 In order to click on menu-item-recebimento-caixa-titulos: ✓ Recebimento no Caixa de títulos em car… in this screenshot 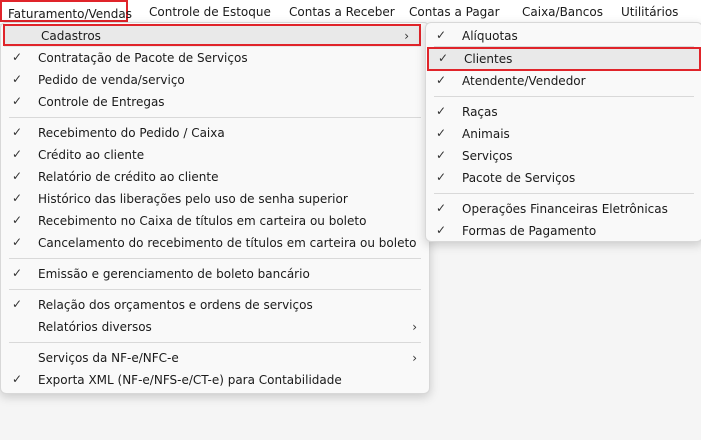, I will do `click(215, 221)`.